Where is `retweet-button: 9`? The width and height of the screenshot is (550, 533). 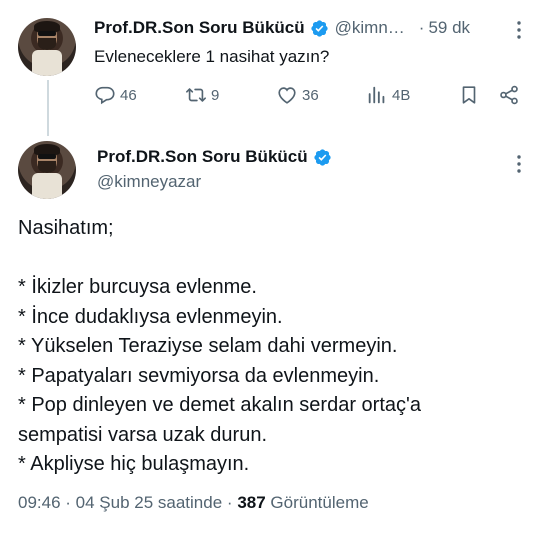
retweet-button: 9 is located at coordinates (202, 95).